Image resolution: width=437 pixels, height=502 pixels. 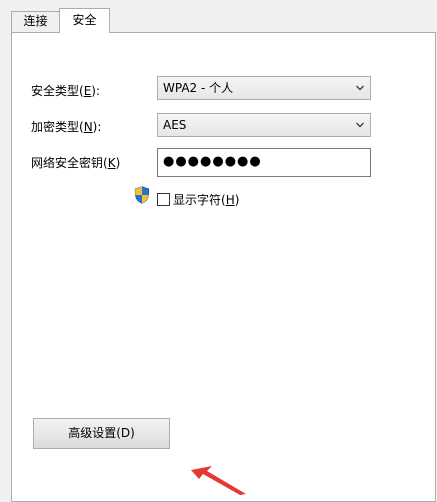 What do you see at coordinates (212, 161) in the screenshot?
I see `network-key-value: ●●●●●●●●` at bounding box center [212, 161].